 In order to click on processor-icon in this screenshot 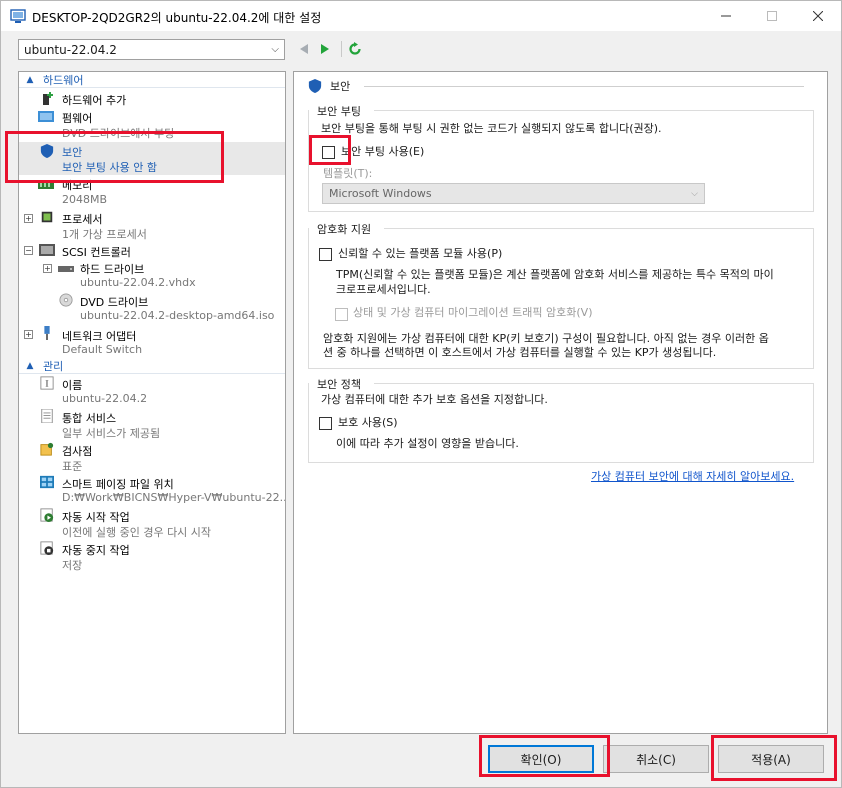, I will do `click(47, 217)`.